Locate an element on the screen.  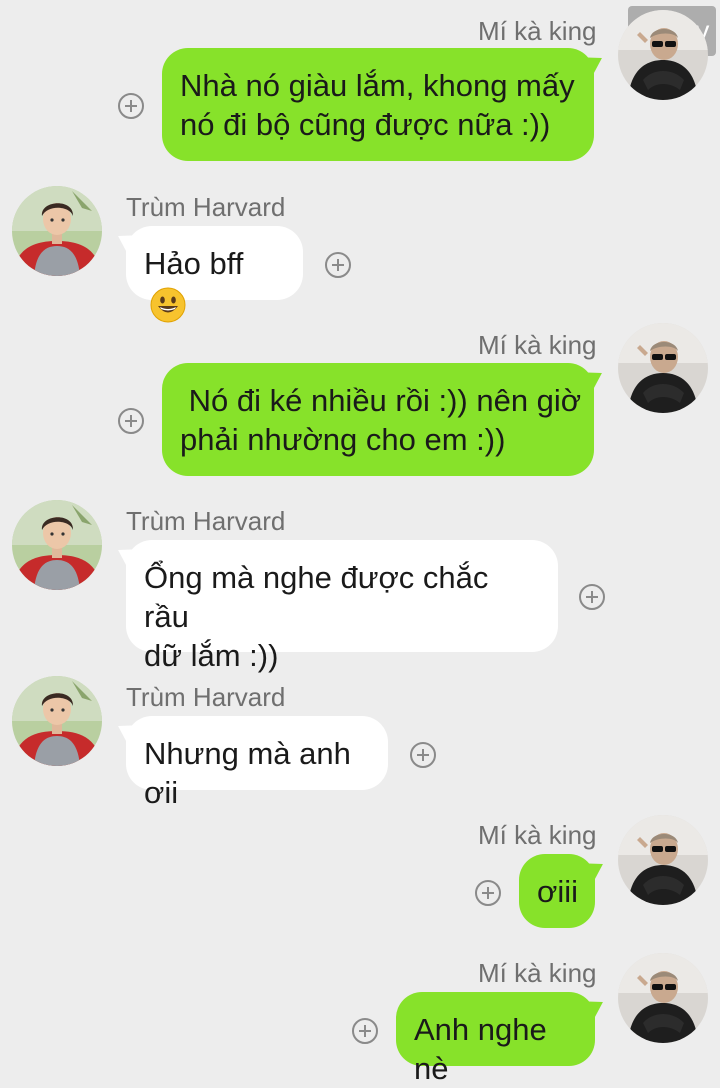
message-bubble: Nhưng mà anh ơii is located at coordinates (257, 763).